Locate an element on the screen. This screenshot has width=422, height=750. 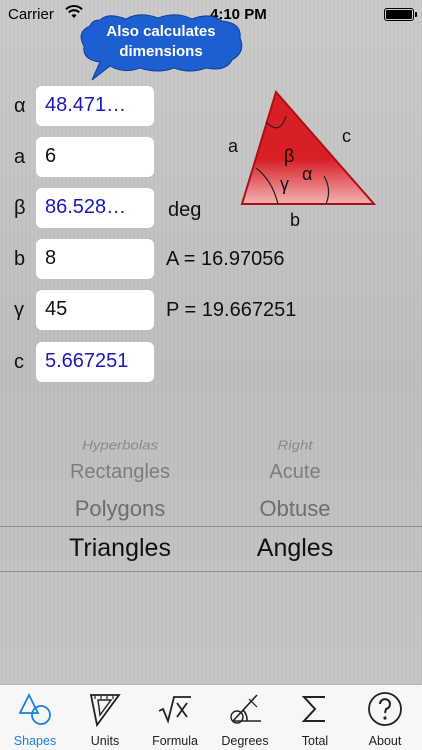
tab-about-label: About is located at coordinates (385, 741).